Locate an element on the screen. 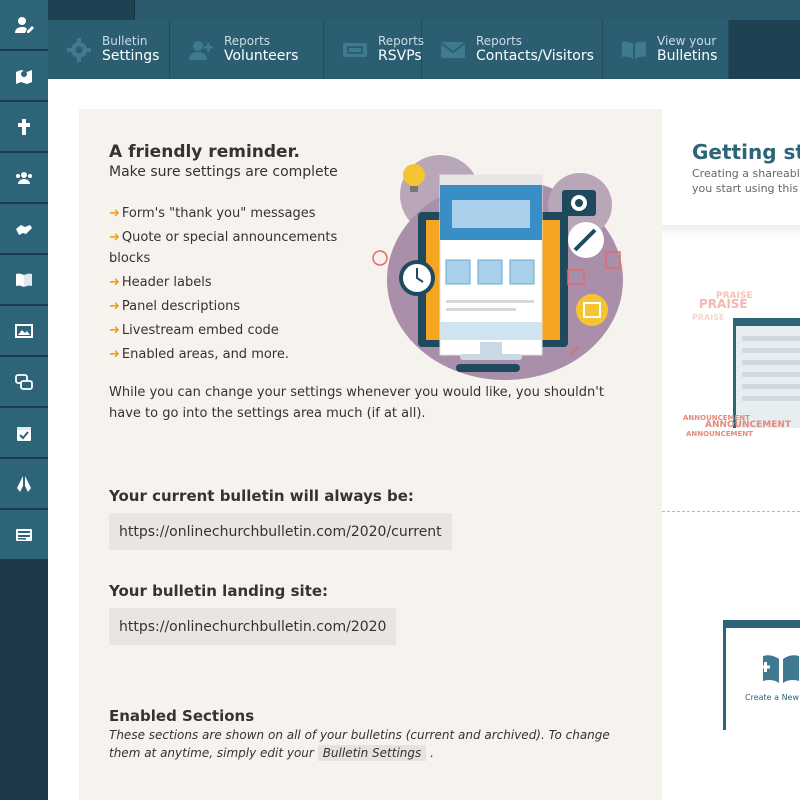 This screenshot has width=800, height=800. sidebar-item-edit-user is located at coordinates (24, 25).